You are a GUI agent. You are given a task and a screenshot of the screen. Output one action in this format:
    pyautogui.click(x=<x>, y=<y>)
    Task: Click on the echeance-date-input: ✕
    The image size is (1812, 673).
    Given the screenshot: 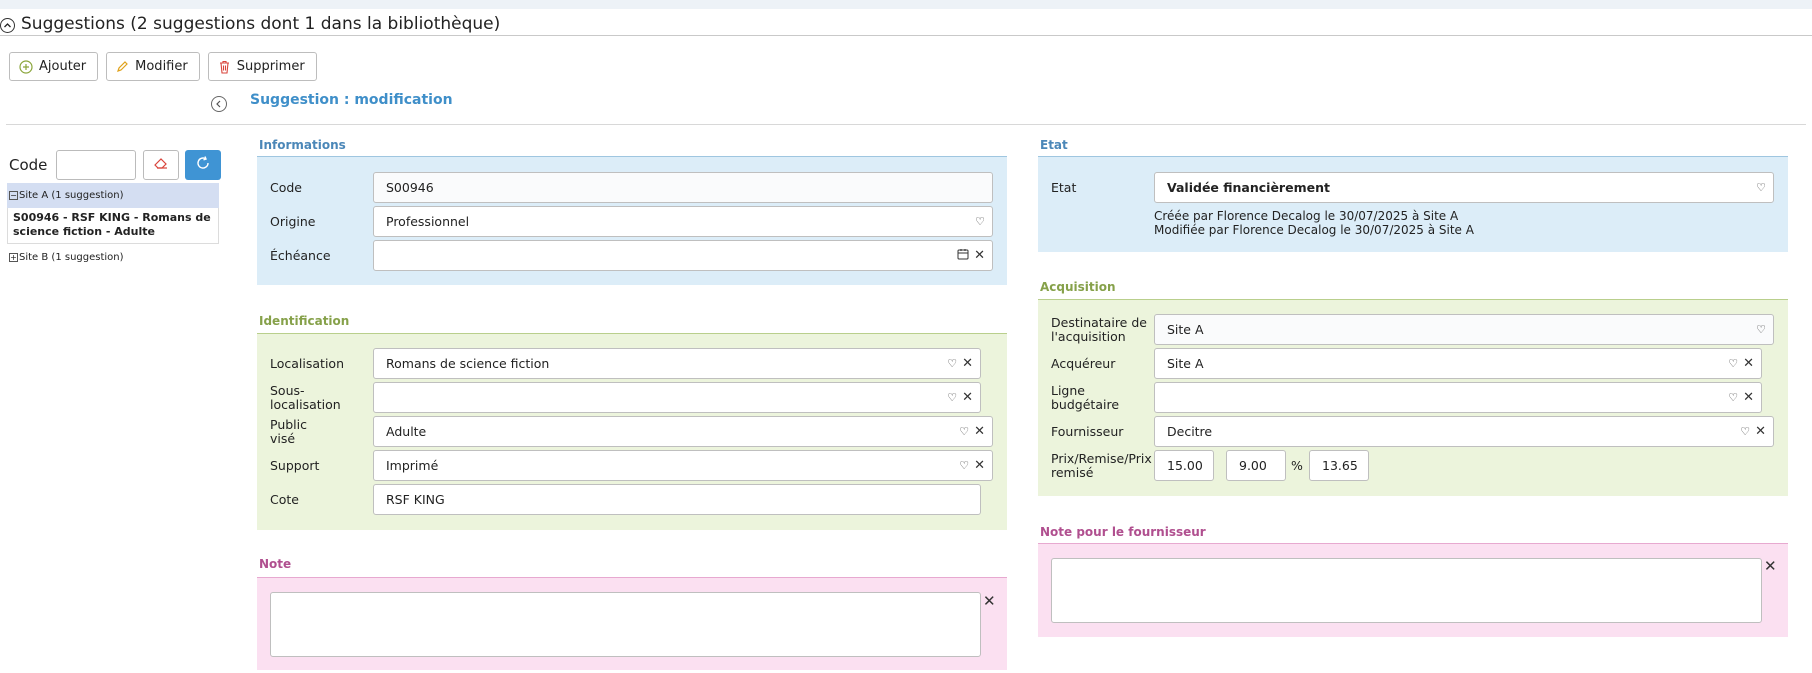 What is the action you would take?
    pyautogui.click(x=683, y=255)
    